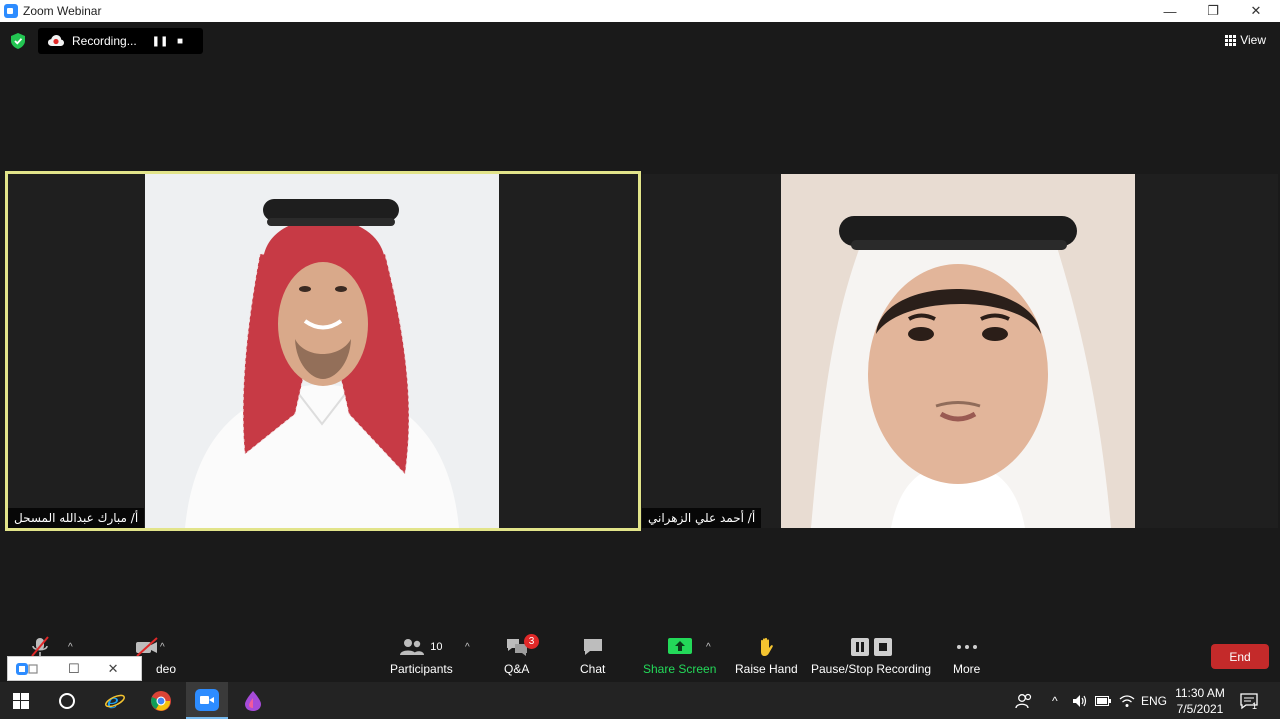 The image size is (1280, 719). Describe the element at coordinates (421, 669) in the screenshot. I see `participants-label: Participants` at that location.